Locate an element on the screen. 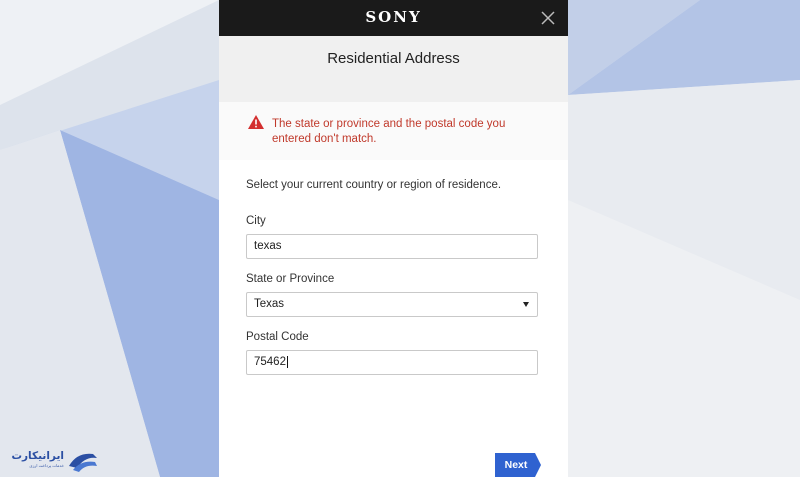 Image resolution: width=800 pixels, height=477 pixels. postal-code-field: 75462 is located at coordinates (392, 362).